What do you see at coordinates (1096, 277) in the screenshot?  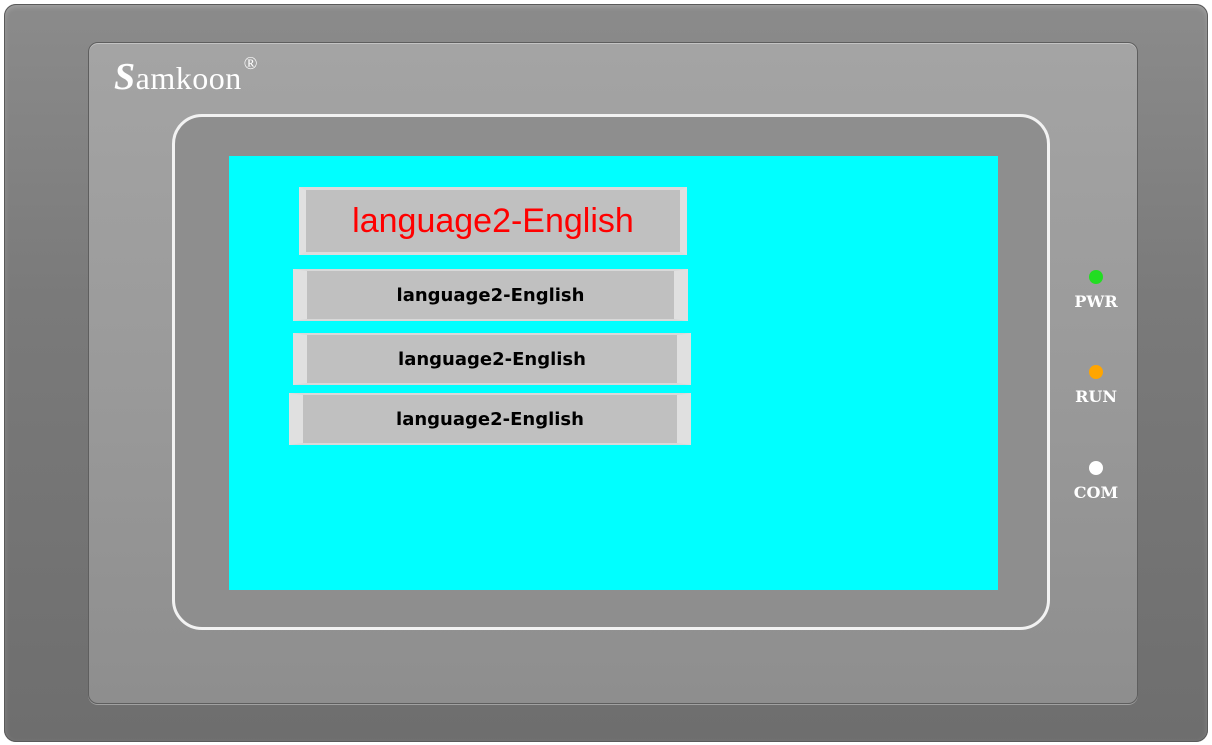 I see `pwr-led-icon` at bounding box center [1096, 277].